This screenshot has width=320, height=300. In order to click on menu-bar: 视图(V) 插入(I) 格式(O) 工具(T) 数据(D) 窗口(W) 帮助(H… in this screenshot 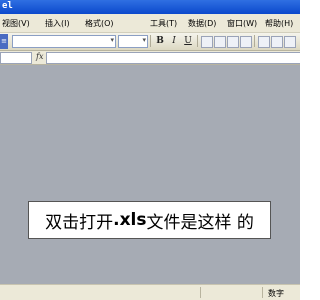, I will do `click(150, 23)`.